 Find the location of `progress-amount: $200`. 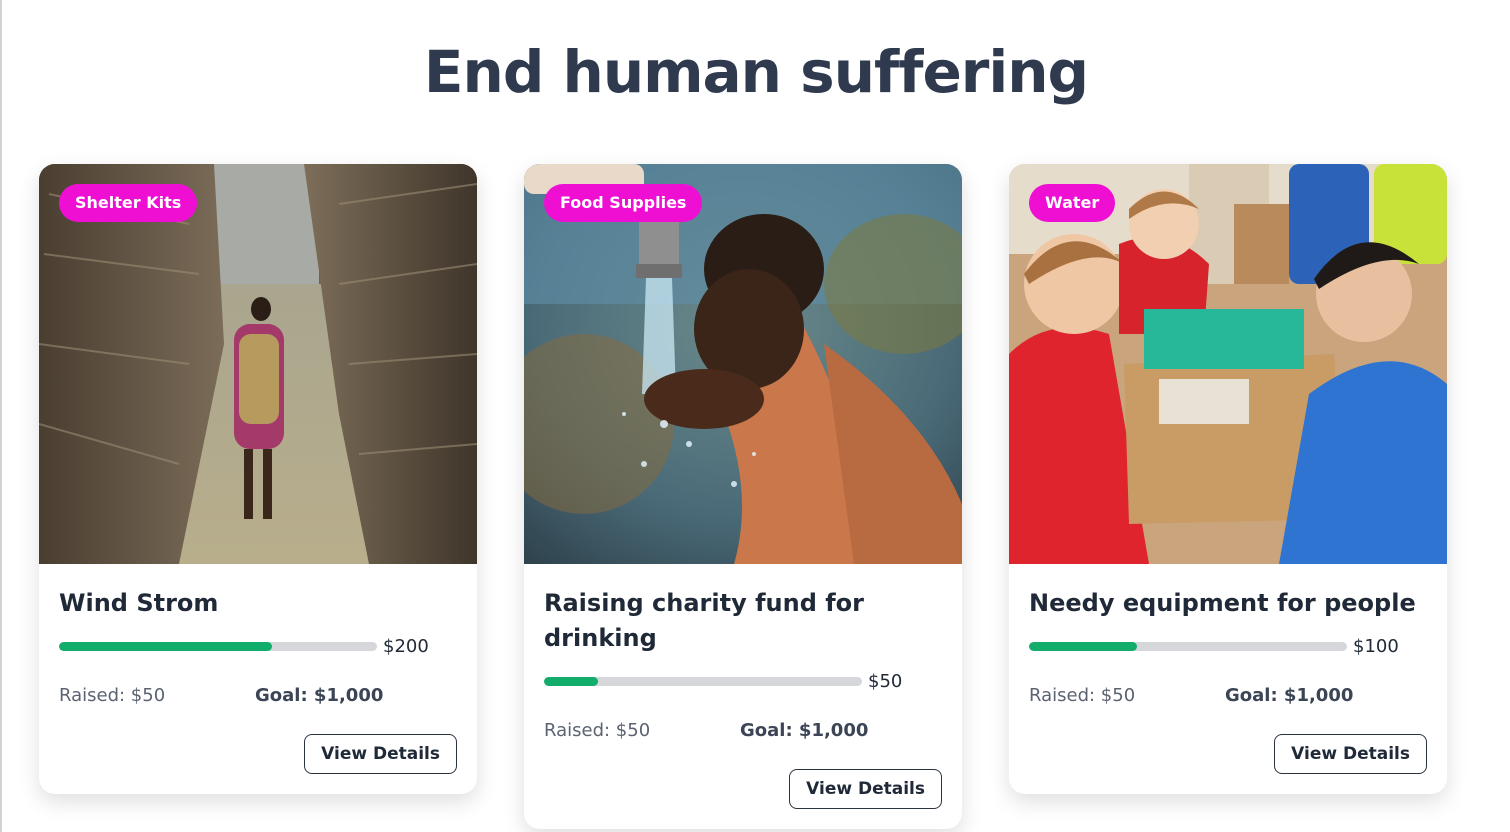

progress-amount: $200 is located at coordinates (406, 646).